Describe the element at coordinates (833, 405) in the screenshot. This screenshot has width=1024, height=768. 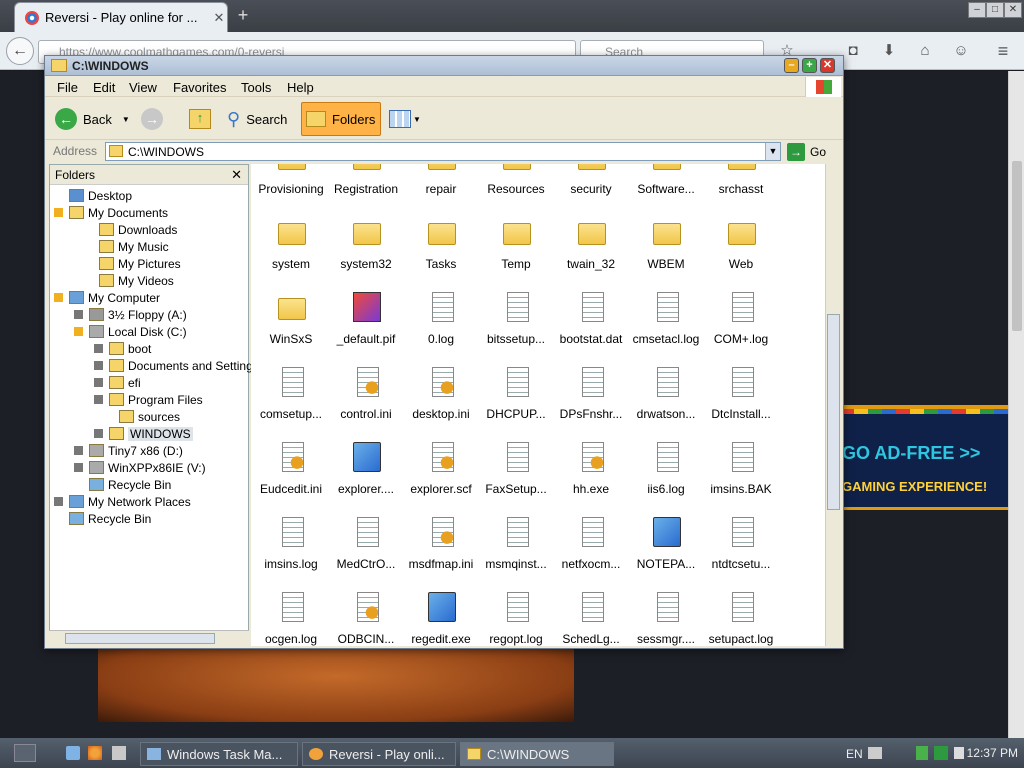
I see `file-list-scrollbar` at that location.